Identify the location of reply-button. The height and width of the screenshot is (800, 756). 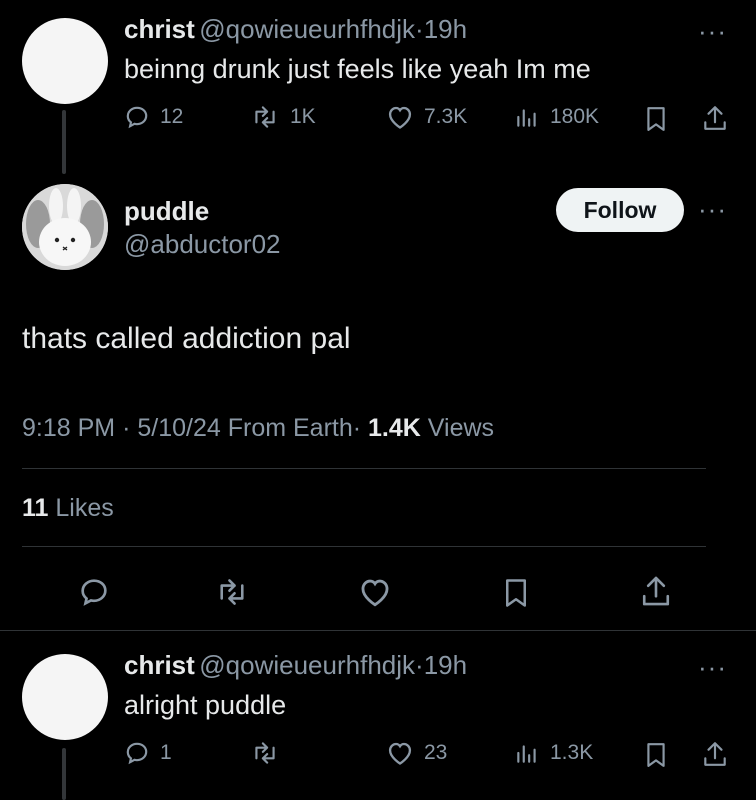
(94, 594).